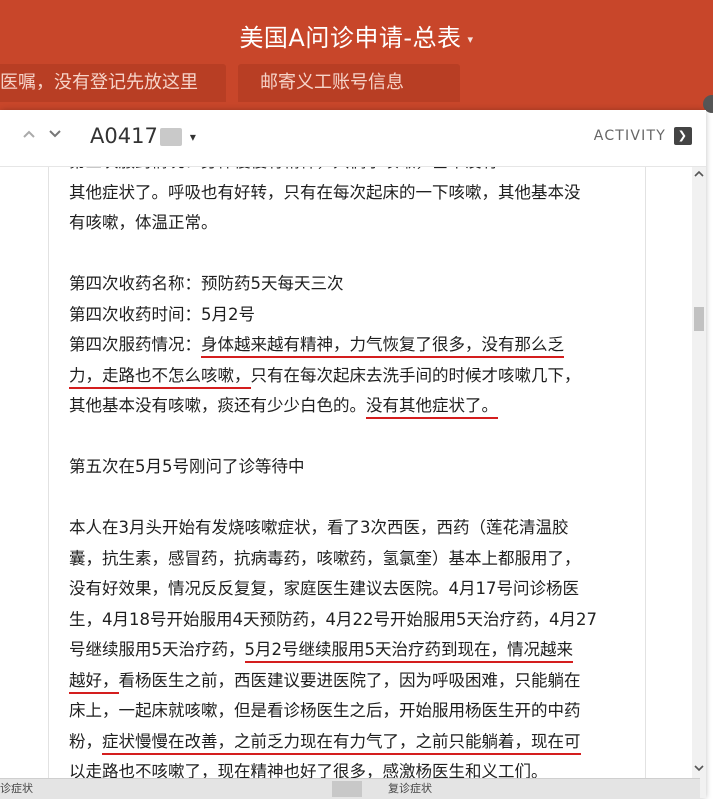 The width and height of the screenshot is (713, 799). What do you see at coordinates (29, 136) in the screenshot?
I see `previous-record-icon` at bounding box center [29, 136].